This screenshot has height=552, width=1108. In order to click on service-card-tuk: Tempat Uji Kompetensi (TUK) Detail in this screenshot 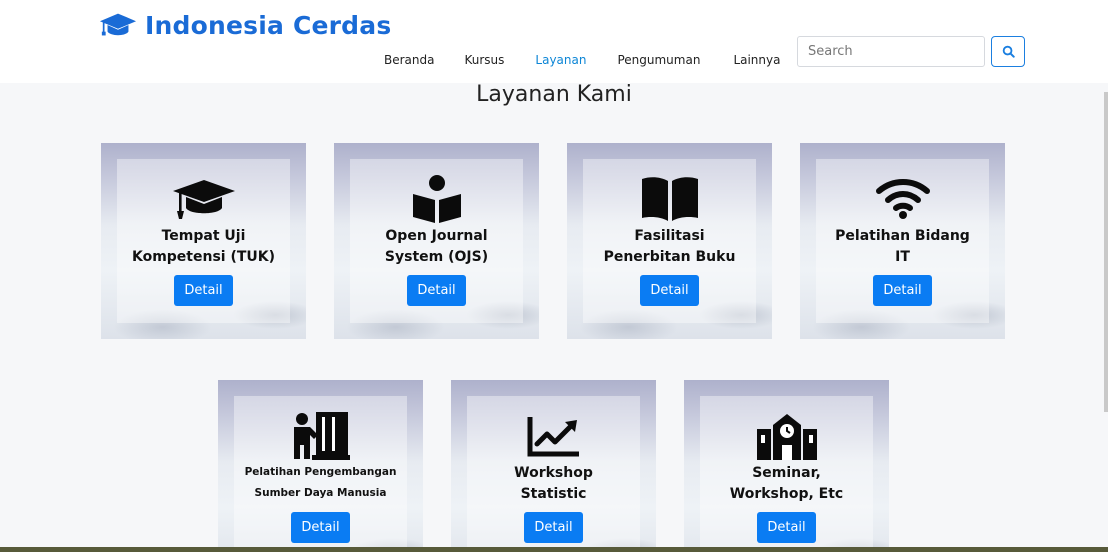, I will do `click(203, 241)`.